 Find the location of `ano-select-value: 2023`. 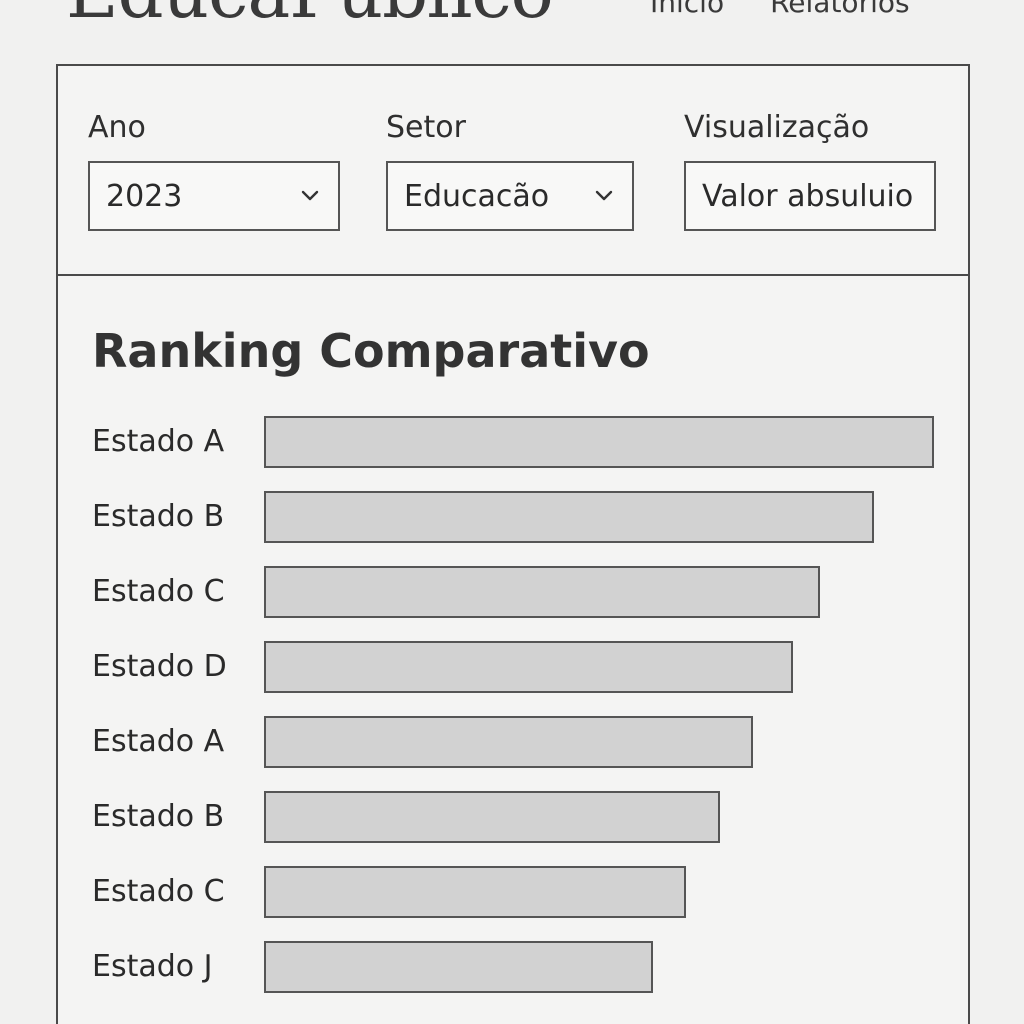

ano-select-value: 2023 is located at coordinates (144, 196).